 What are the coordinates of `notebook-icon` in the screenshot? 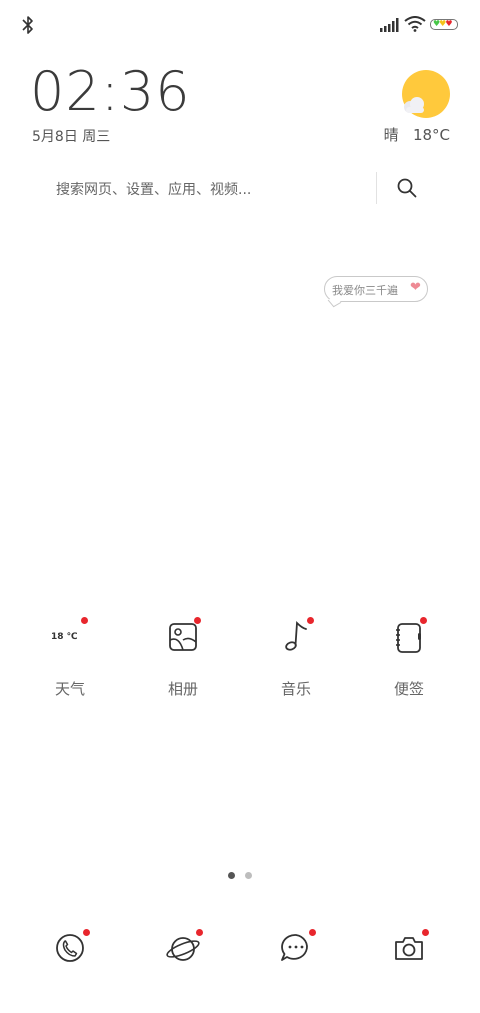 It's located at (409, 636).